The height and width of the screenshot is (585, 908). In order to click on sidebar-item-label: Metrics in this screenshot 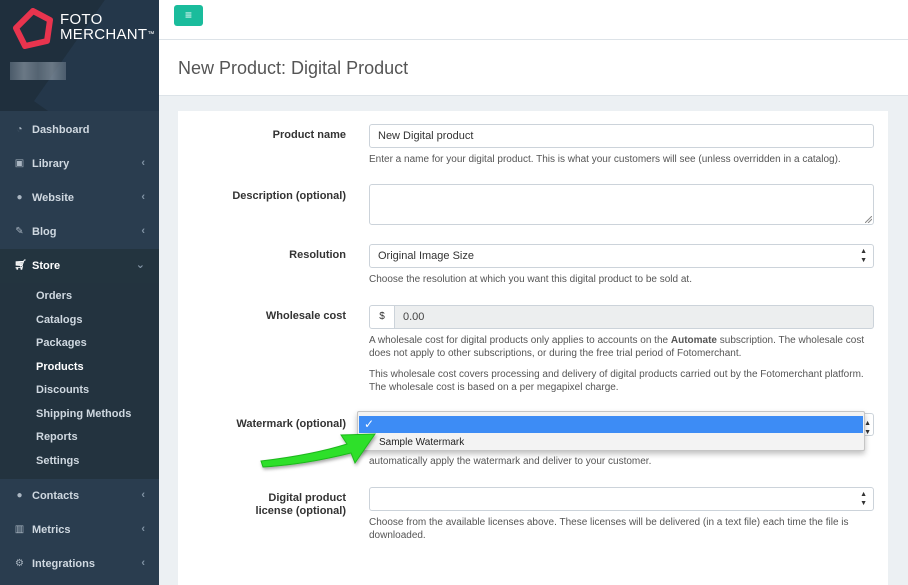, I will do `click(51, 530)`.